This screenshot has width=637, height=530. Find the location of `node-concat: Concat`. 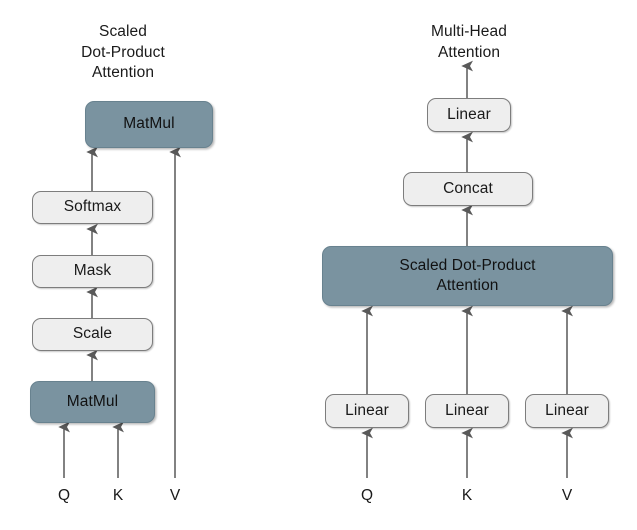

node-concat: Concat is located at coordinates (468, 189).